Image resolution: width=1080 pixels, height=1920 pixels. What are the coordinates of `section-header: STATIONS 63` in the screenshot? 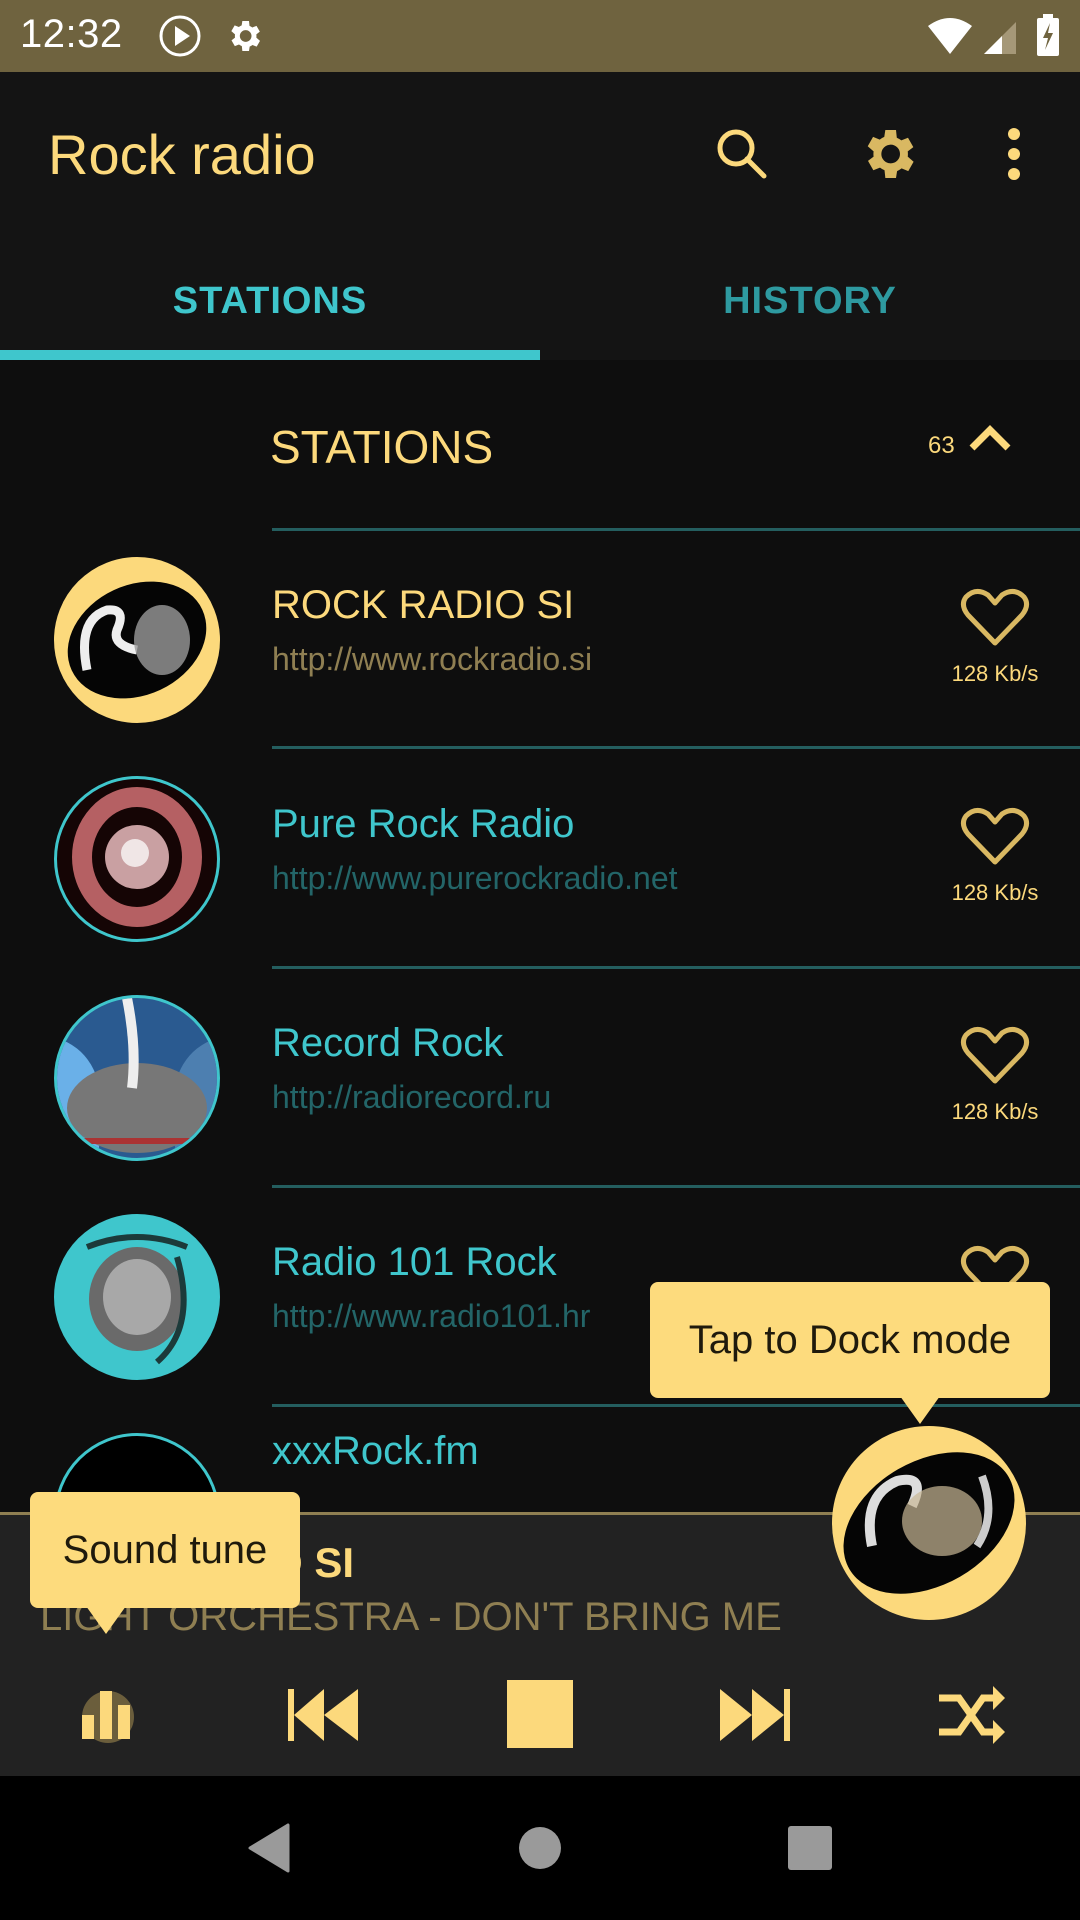 It's located at (540, 445).